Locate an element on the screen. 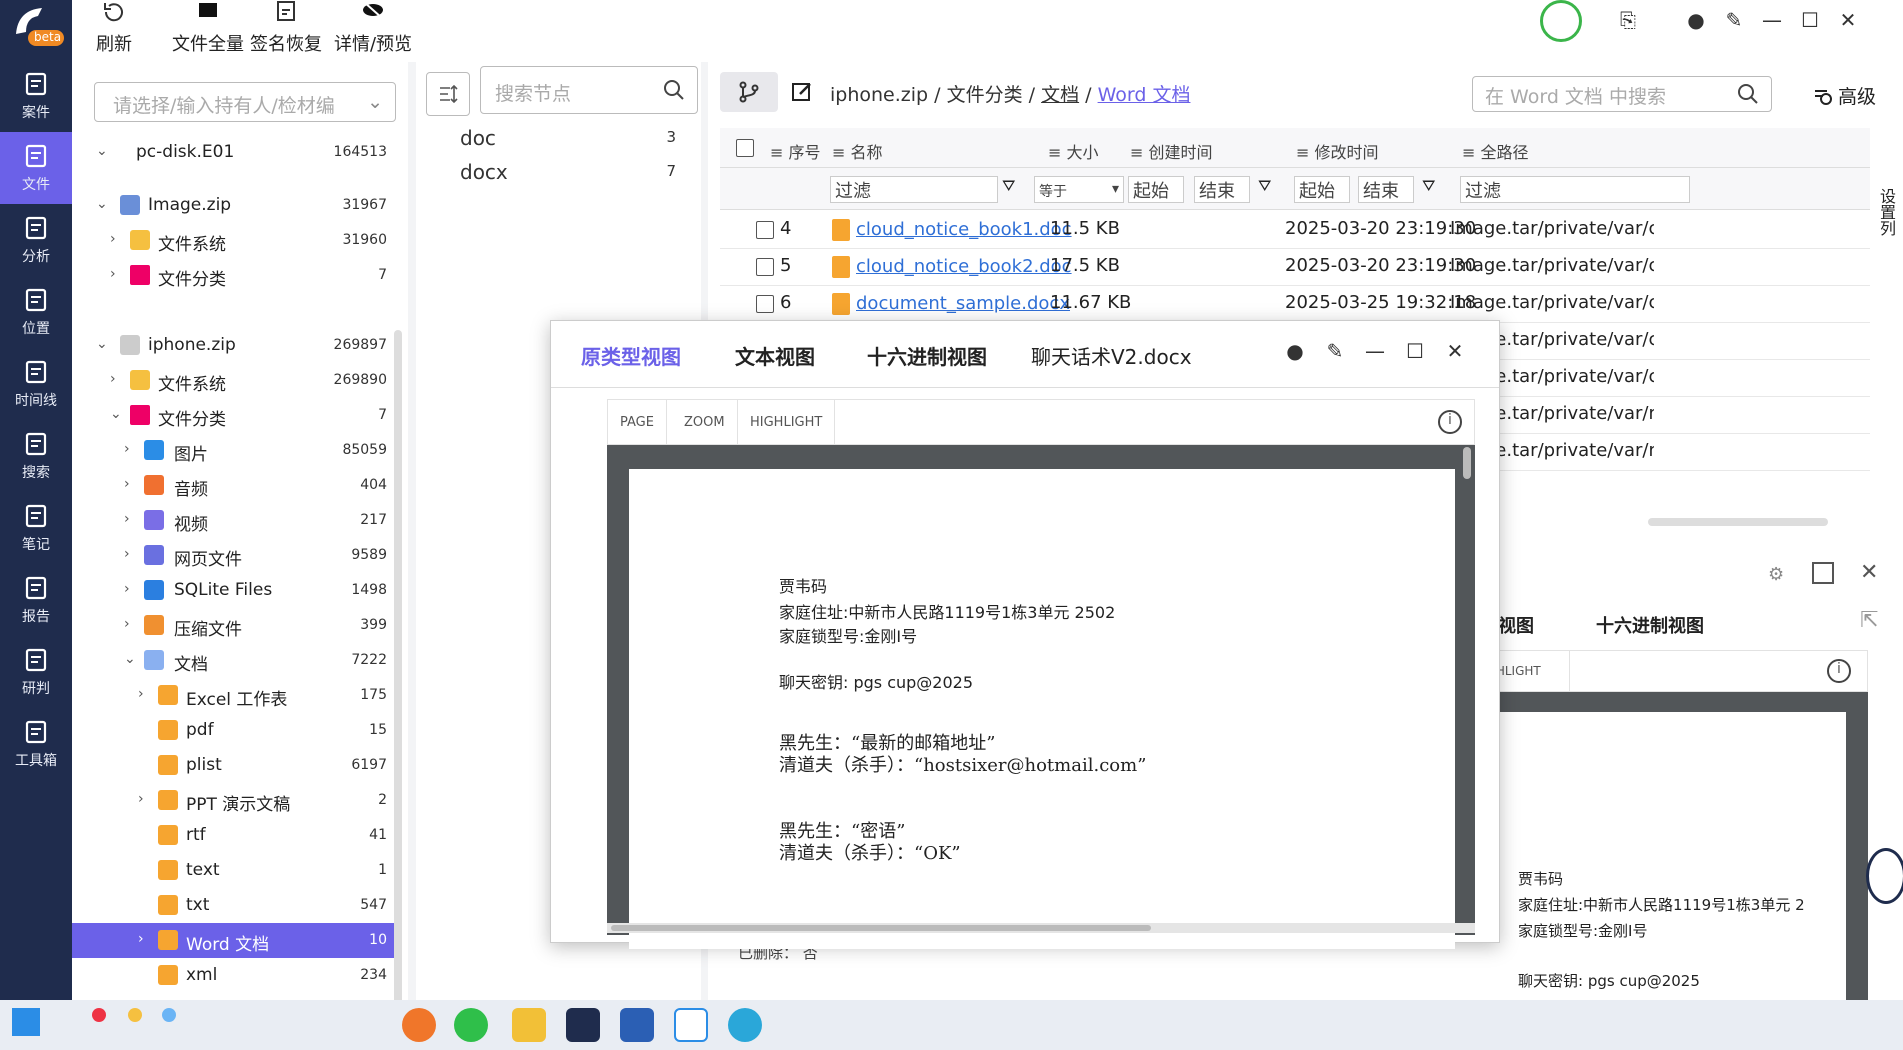 Image resolution: width=1903 pixels, height=1050 pixels. col-modified-header: ≡ 修改时间 is located at coordinates (1337, 151).